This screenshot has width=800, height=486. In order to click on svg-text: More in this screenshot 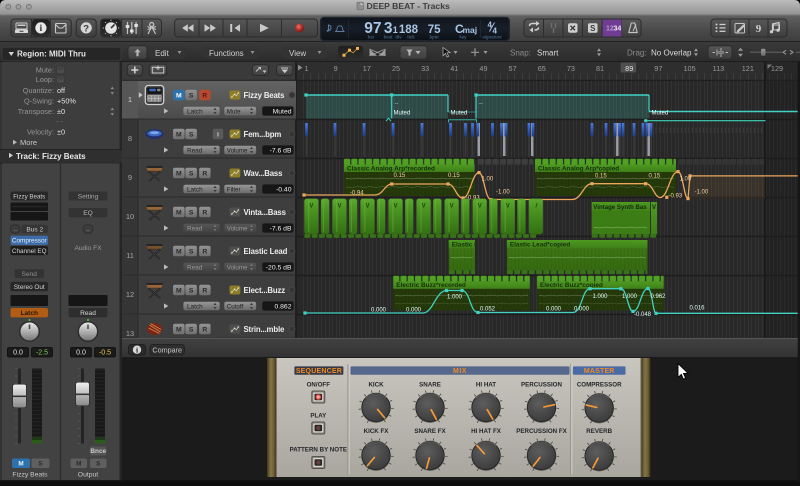, I will do `click(28, 142)`.